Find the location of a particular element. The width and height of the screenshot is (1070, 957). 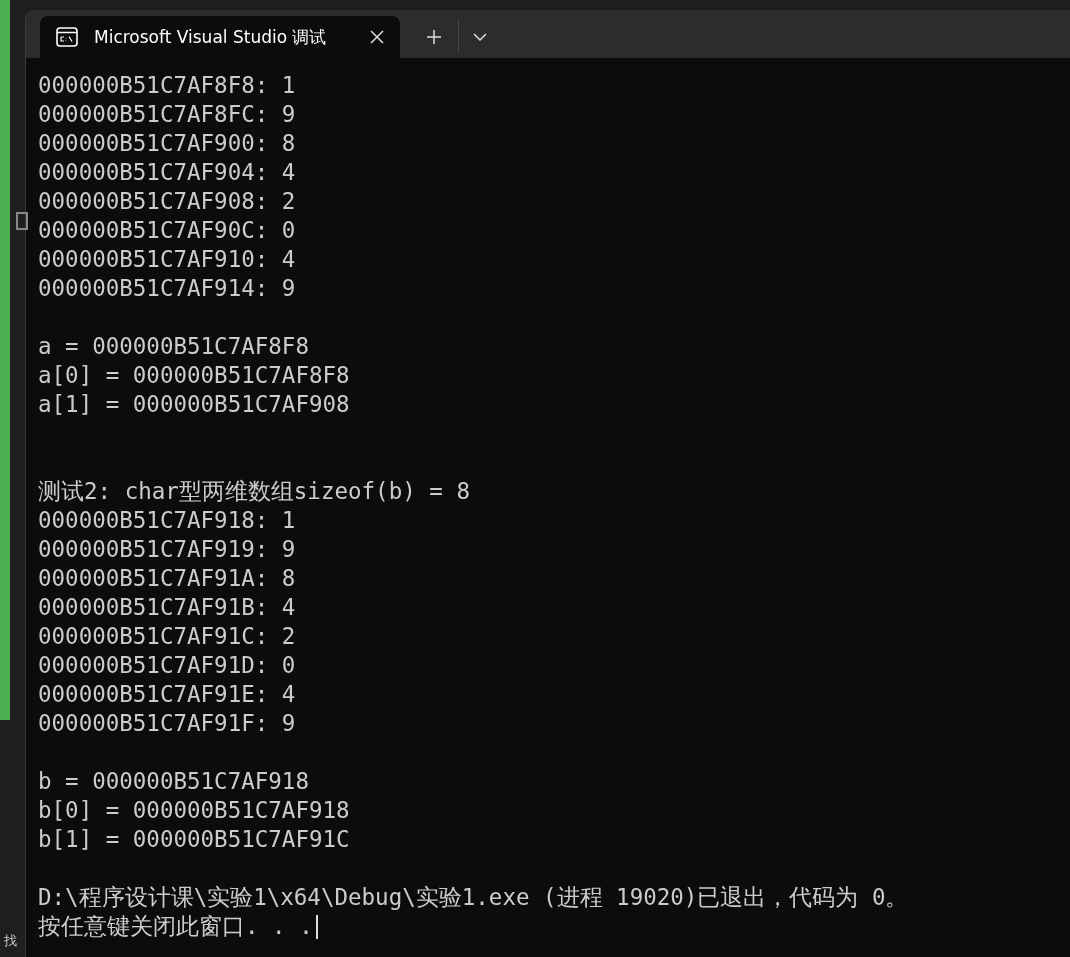

console-line: b = 000000B51C7AF918 is located at coordinates (173, 781).